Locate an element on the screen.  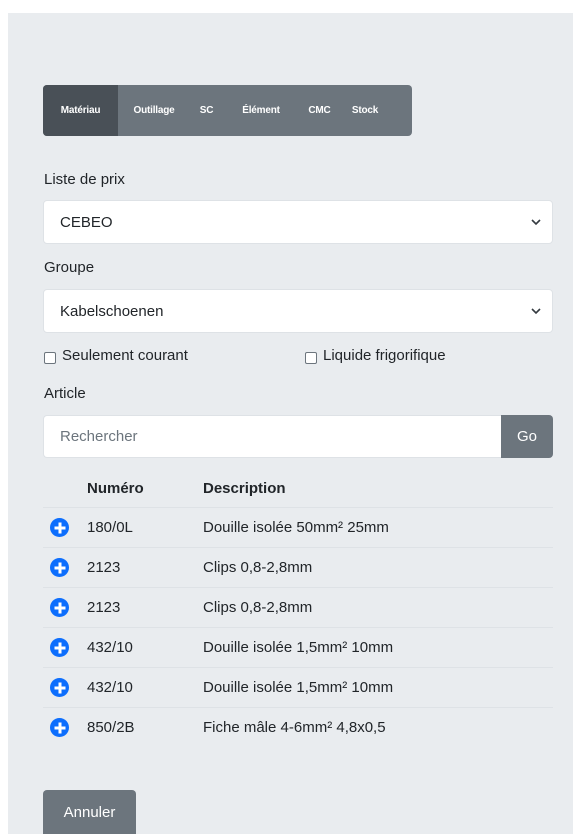
article-label: Article is located at coordinates (65, 393).